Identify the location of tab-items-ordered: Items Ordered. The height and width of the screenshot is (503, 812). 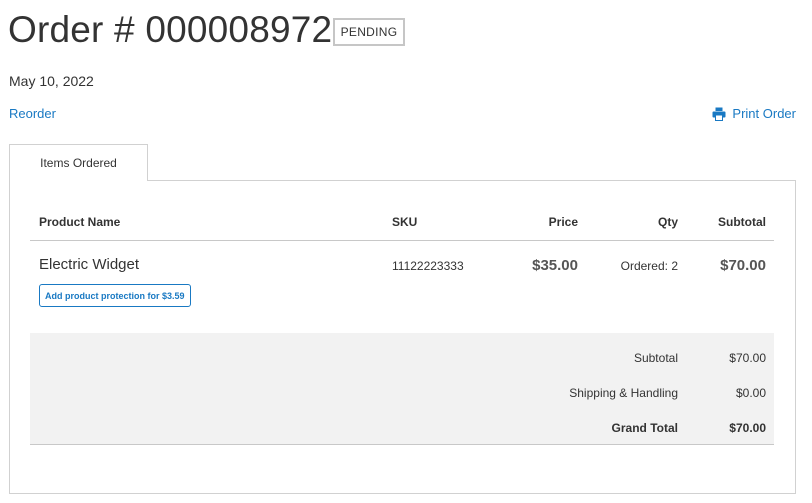
(78, 162).